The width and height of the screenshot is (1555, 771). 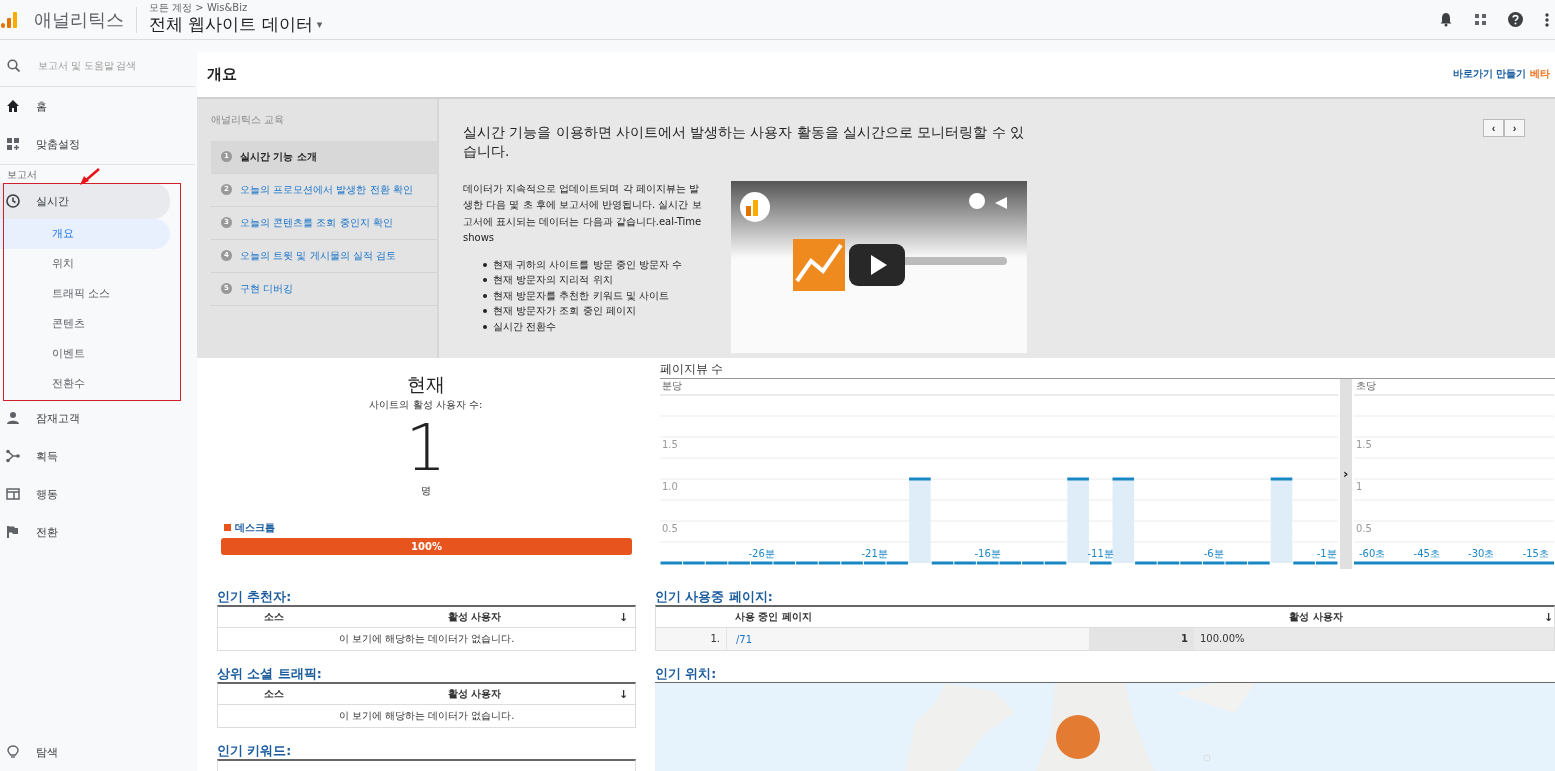 I want to click on app-name: 애널리틱스, so click(x=79, y=19).